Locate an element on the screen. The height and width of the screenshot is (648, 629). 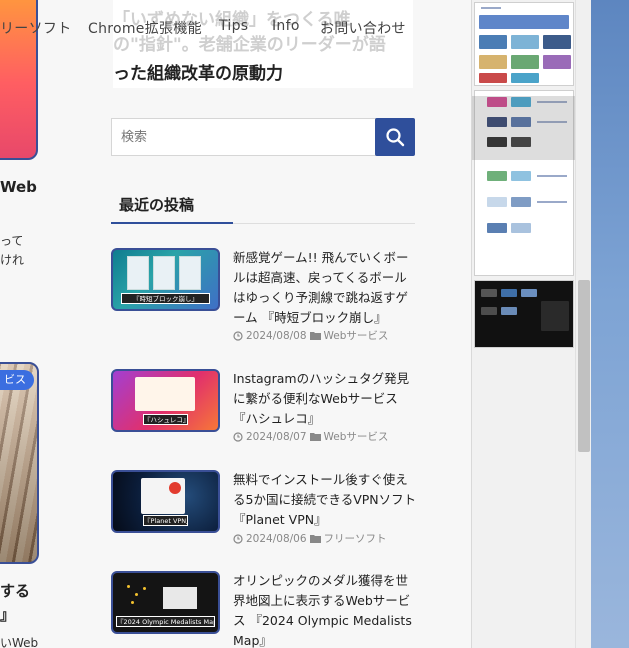
nav-item-info: Info is located at coordinates (286, 26).